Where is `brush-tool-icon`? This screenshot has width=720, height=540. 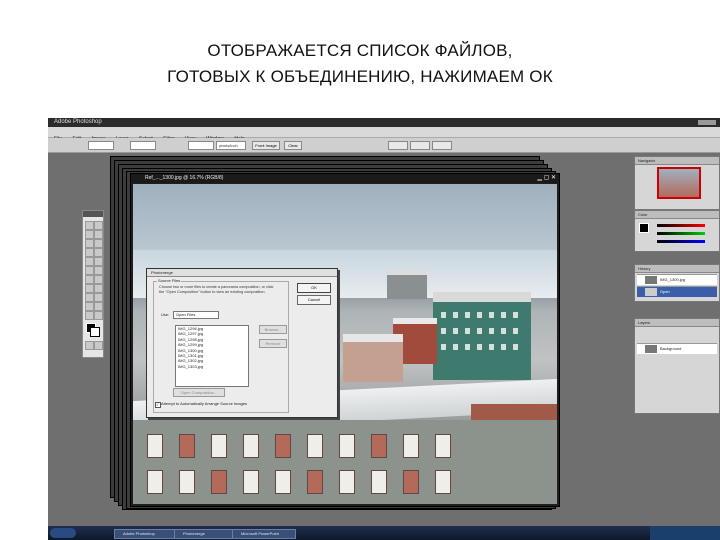
brush-tool-icon is located at coordinates (98, 252).